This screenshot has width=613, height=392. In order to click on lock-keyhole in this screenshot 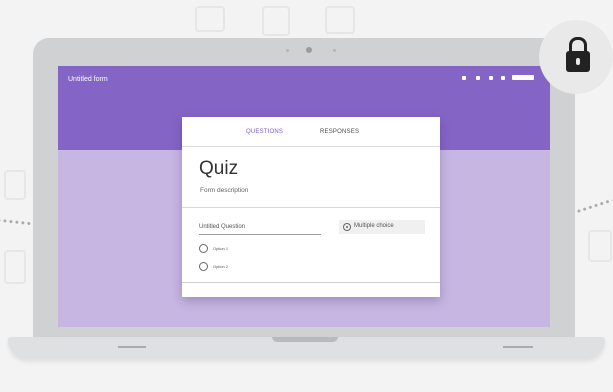, I will do `click(578, 61)`.